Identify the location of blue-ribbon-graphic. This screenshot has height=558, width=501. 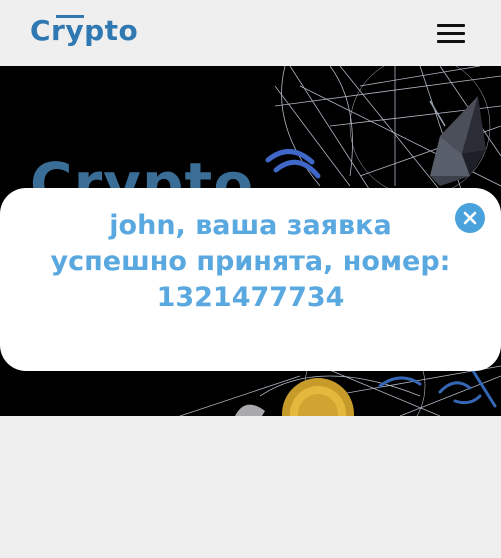
(293, 164).